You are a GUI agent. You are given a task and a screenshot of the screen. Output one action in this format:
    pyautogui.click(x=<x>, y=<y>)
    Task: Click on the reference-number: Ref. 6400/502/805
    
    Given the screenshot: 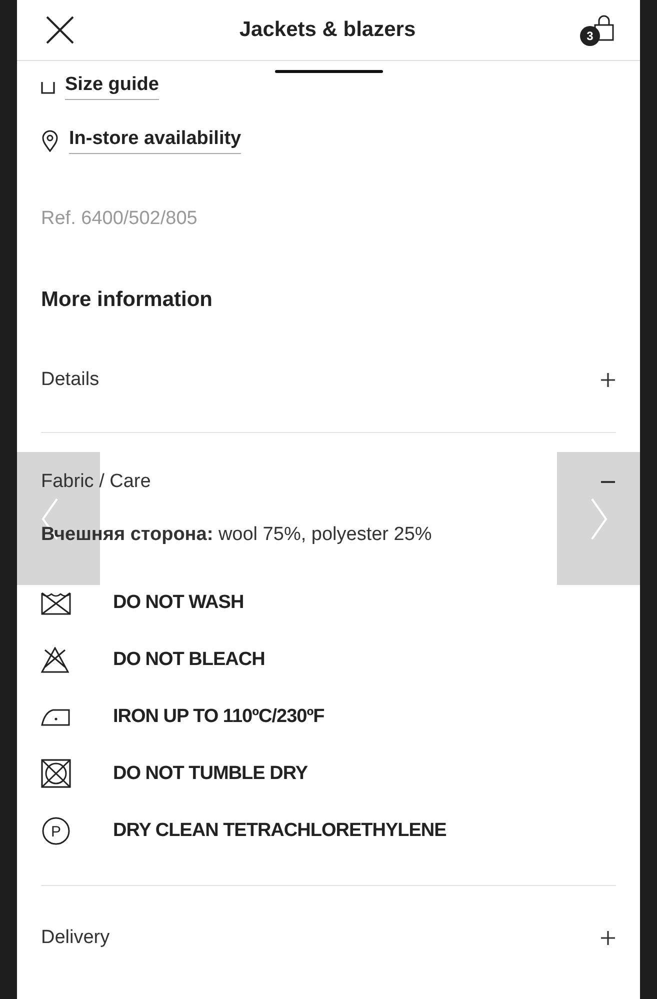 What is the action you would take?
    pyautogui.click(x=119, y=219)
    